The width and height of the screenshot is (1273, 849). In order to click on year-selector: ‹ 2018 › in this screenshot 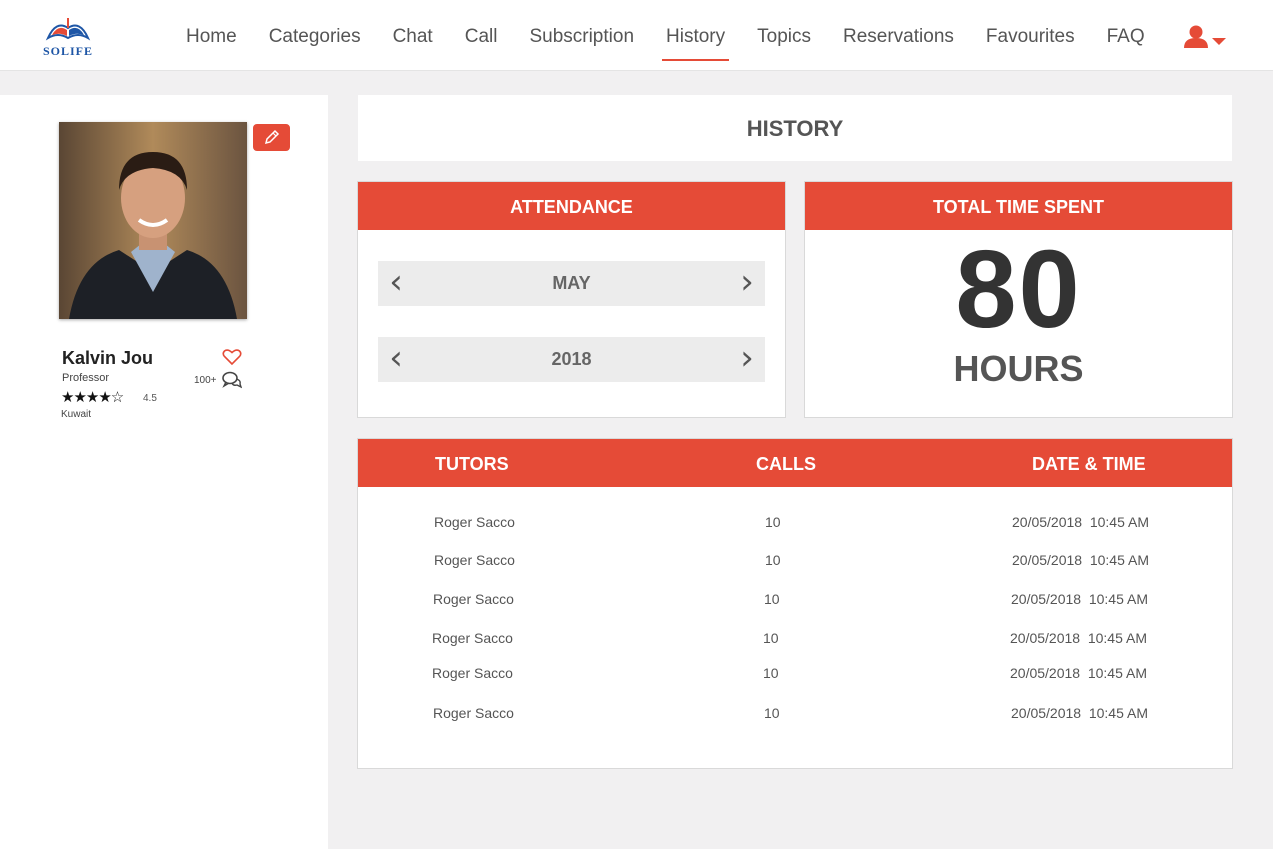, I will do `click(571, 359)`.